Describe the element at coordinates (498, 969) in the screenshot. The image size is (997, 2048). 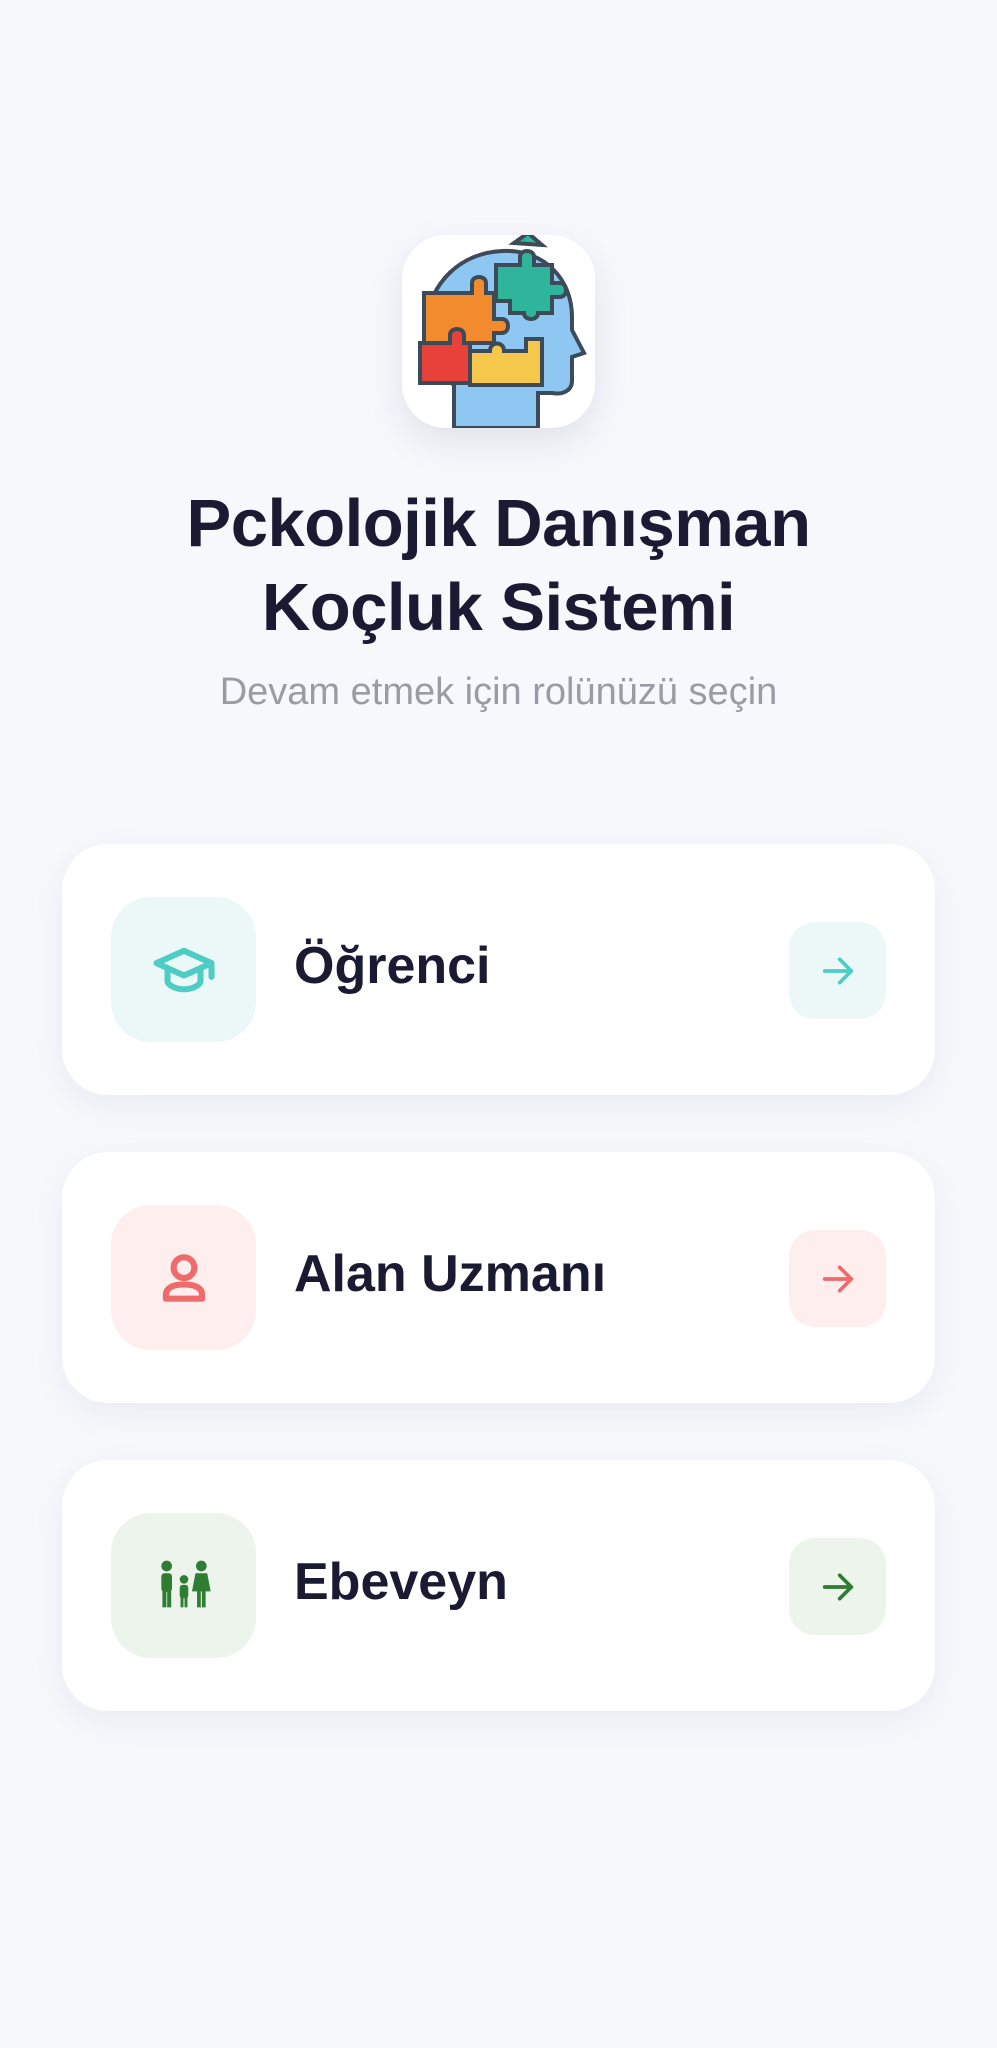
I see `role-card-ogrenci: Öğrenci` at that location.